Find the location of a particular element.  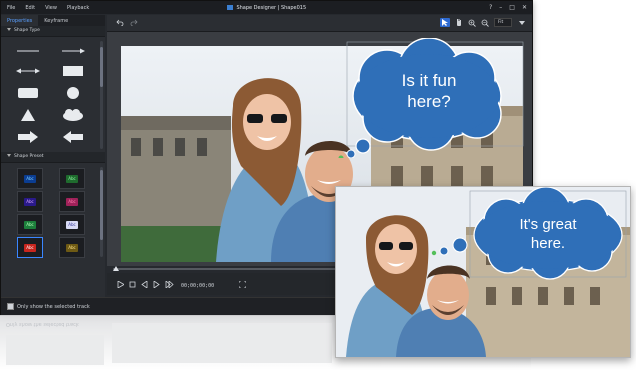

shape-rounded-rectangle is located at coordinates (28, 93).